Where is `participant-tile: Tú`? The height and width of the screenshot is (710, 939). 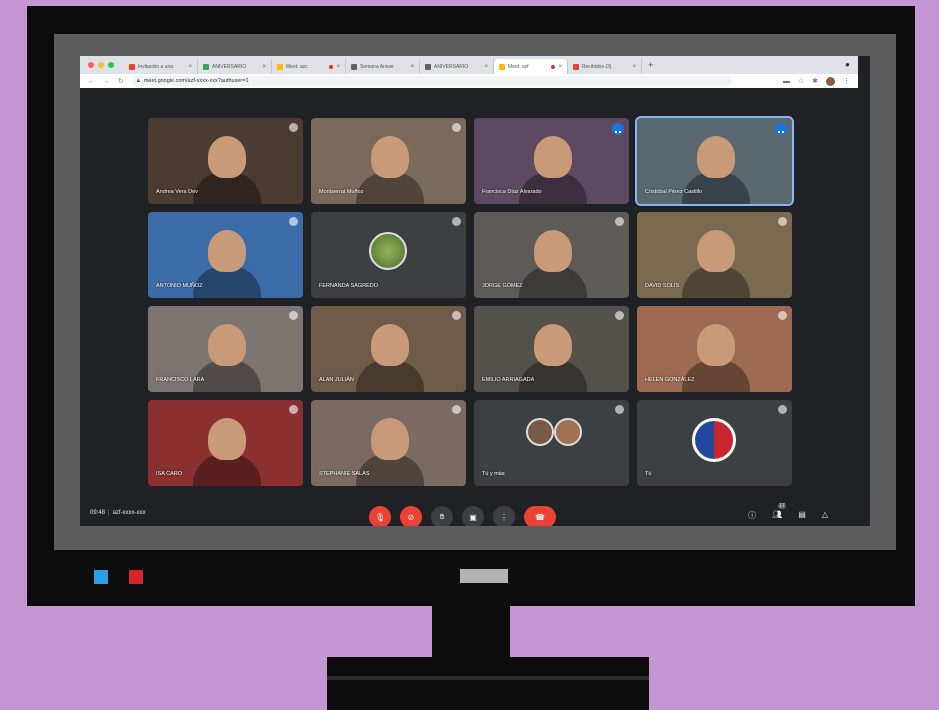 participant-tile: Tú is located at coordinates (714, 443).